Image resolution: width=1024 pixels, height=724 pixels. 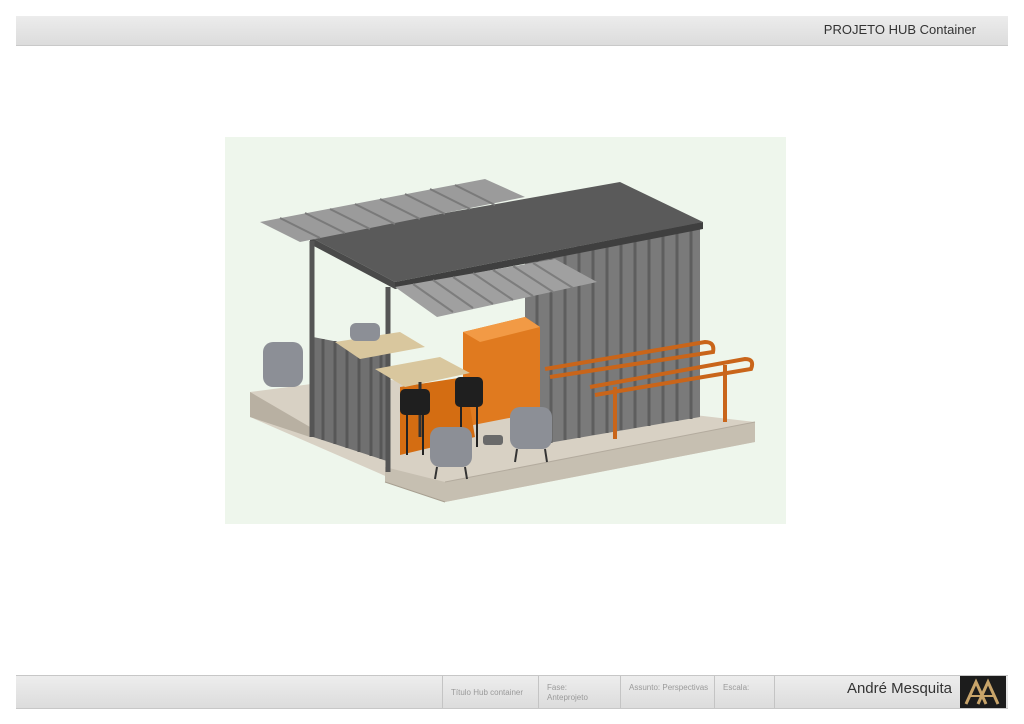 I want to click on escala-field: Escala:, so click(x=744, y=692).